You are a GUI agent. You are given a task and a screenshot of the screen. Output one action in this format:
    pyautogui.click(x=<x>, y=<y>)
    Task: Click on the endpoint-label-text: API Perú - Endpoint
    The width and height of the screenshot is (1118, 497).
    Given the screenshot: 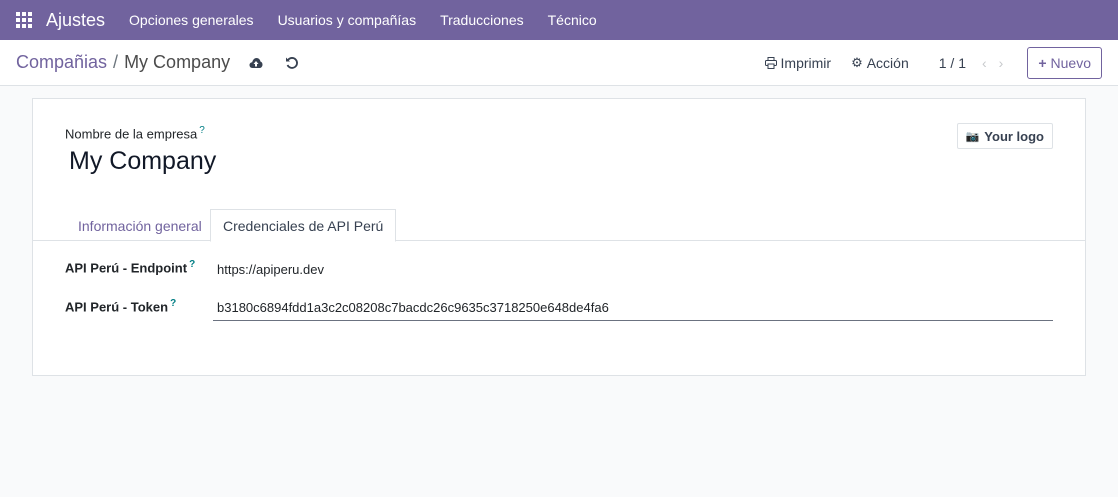 What is the action you would take?
    pyautogui.click(x=126, y=268)
    